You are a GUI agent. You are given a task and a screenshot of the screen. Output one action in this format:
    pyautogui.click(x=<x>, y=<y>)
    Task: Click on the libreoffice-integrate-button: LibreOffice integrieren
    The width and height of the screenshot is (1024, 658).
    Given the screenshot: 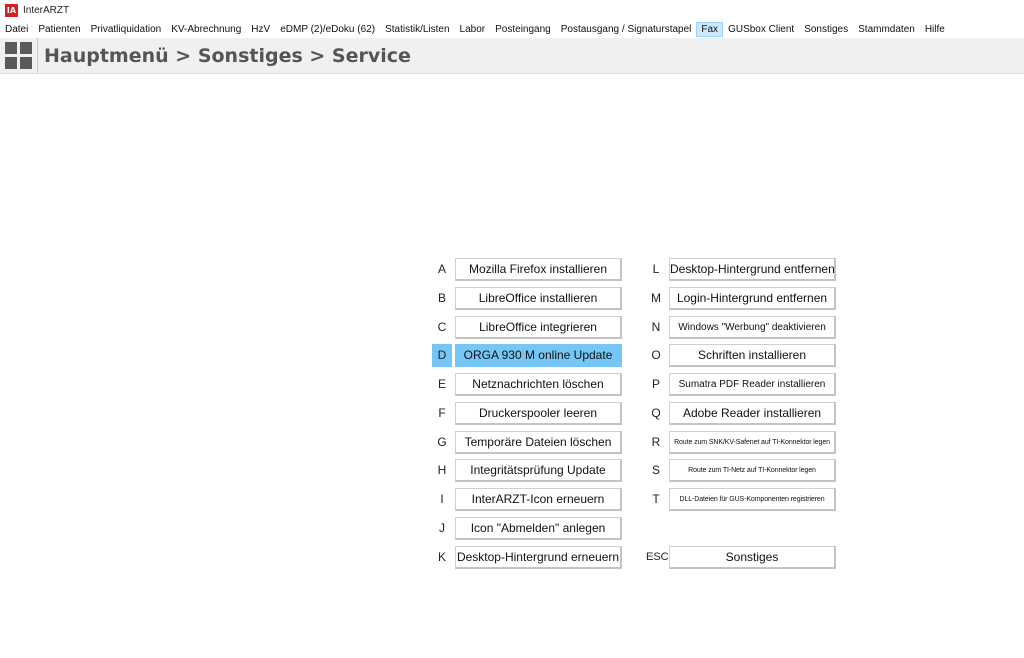 What is the action you would take?
    pyautogui.click(x=538, y=327)
    